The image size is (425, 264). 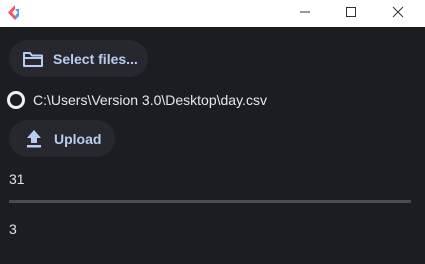 What do you see at coordinates (212, 13) in the screenshot?
I see `title-bar` at bounding box center [212, 13].